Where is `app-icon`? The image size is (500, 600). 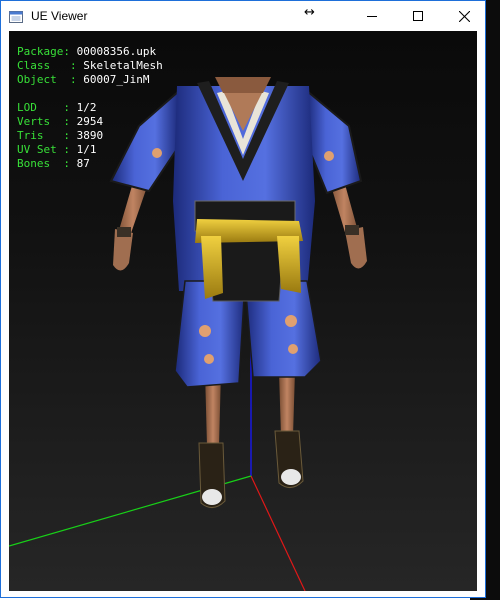 app-icon is located at coordinates (16, 16).